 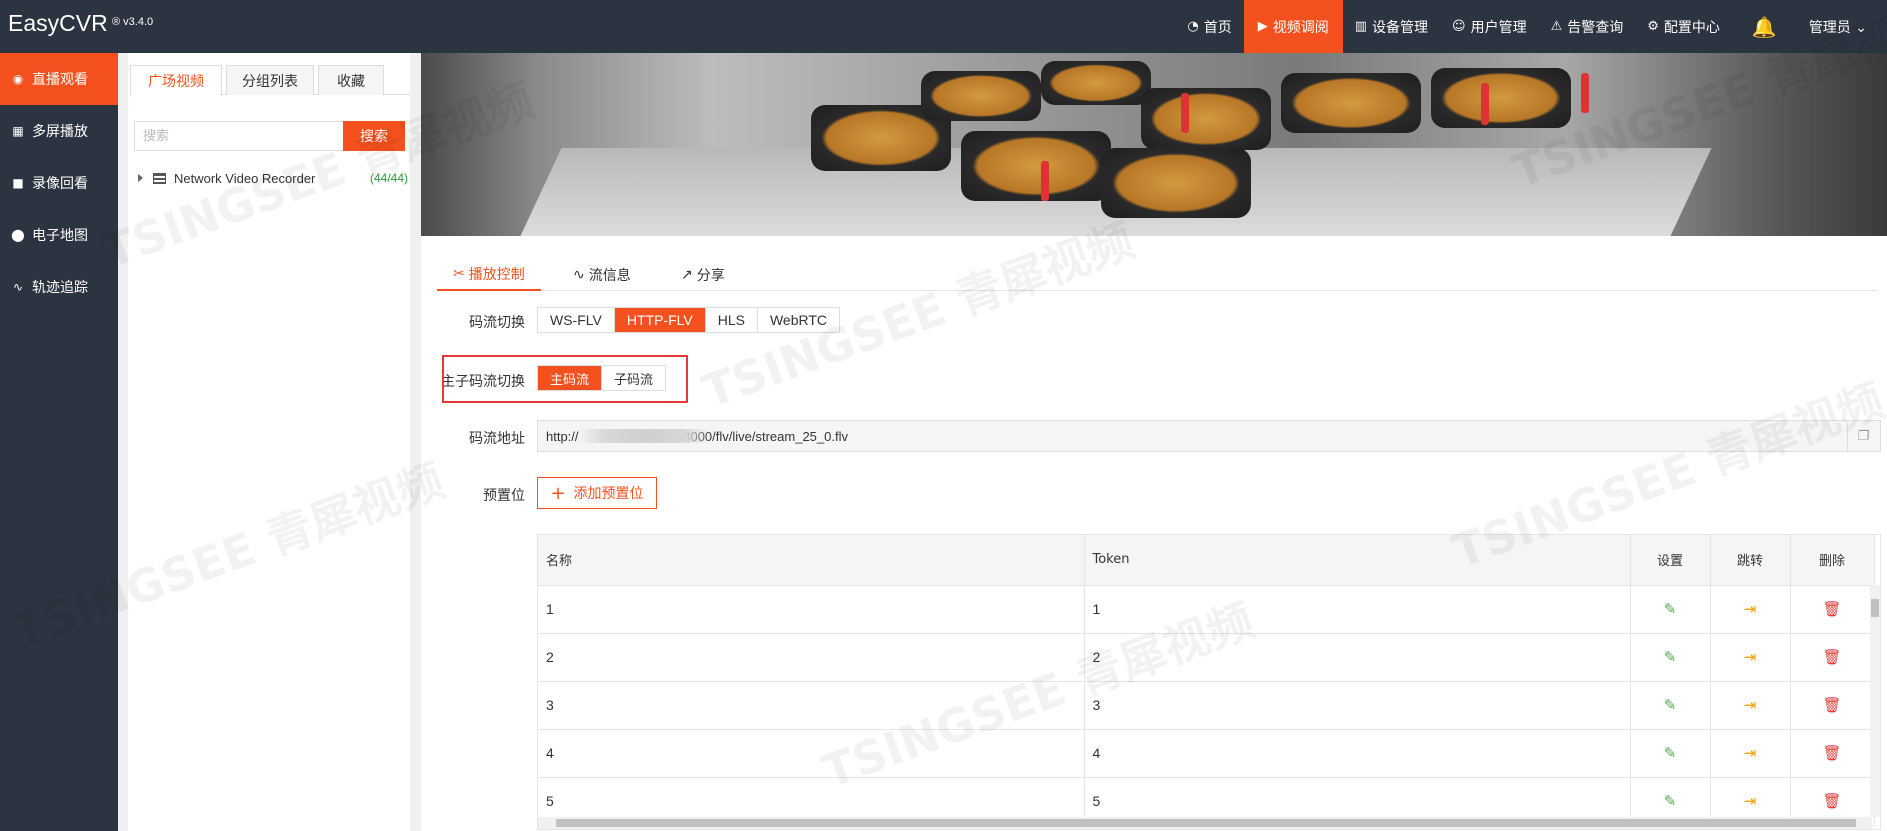 I want to click on alarm-icon: ⚠, so click(x=1556, y=26).